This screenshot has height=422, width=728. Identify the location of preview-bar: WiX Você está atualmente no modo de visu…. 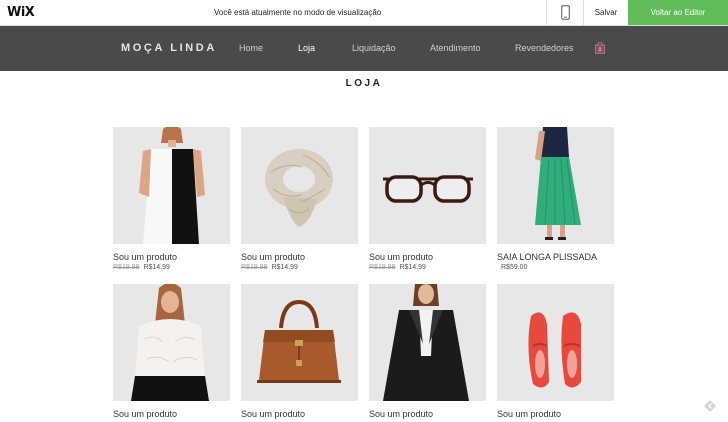
(364, 13).